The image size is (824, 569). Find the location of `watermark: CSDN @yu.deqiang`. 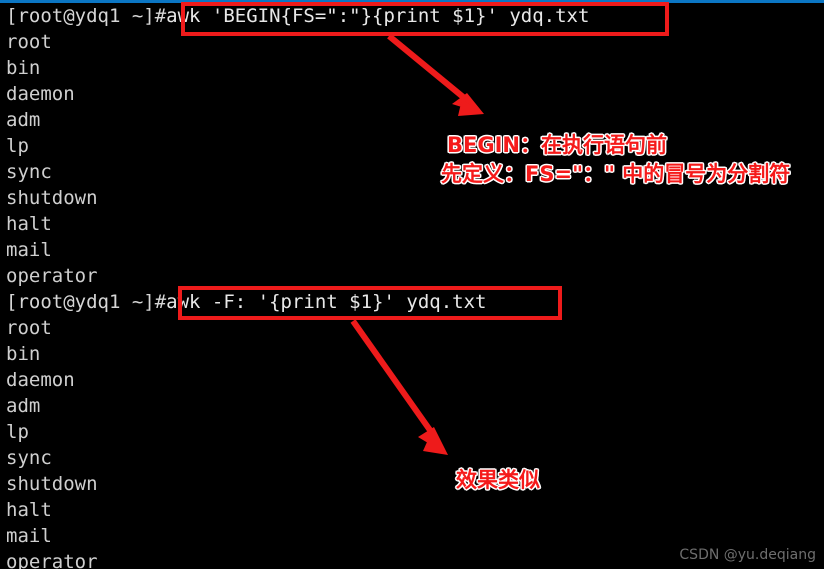

watermark: CSDN @yu.deqiang is located at coordinates (747, 555).